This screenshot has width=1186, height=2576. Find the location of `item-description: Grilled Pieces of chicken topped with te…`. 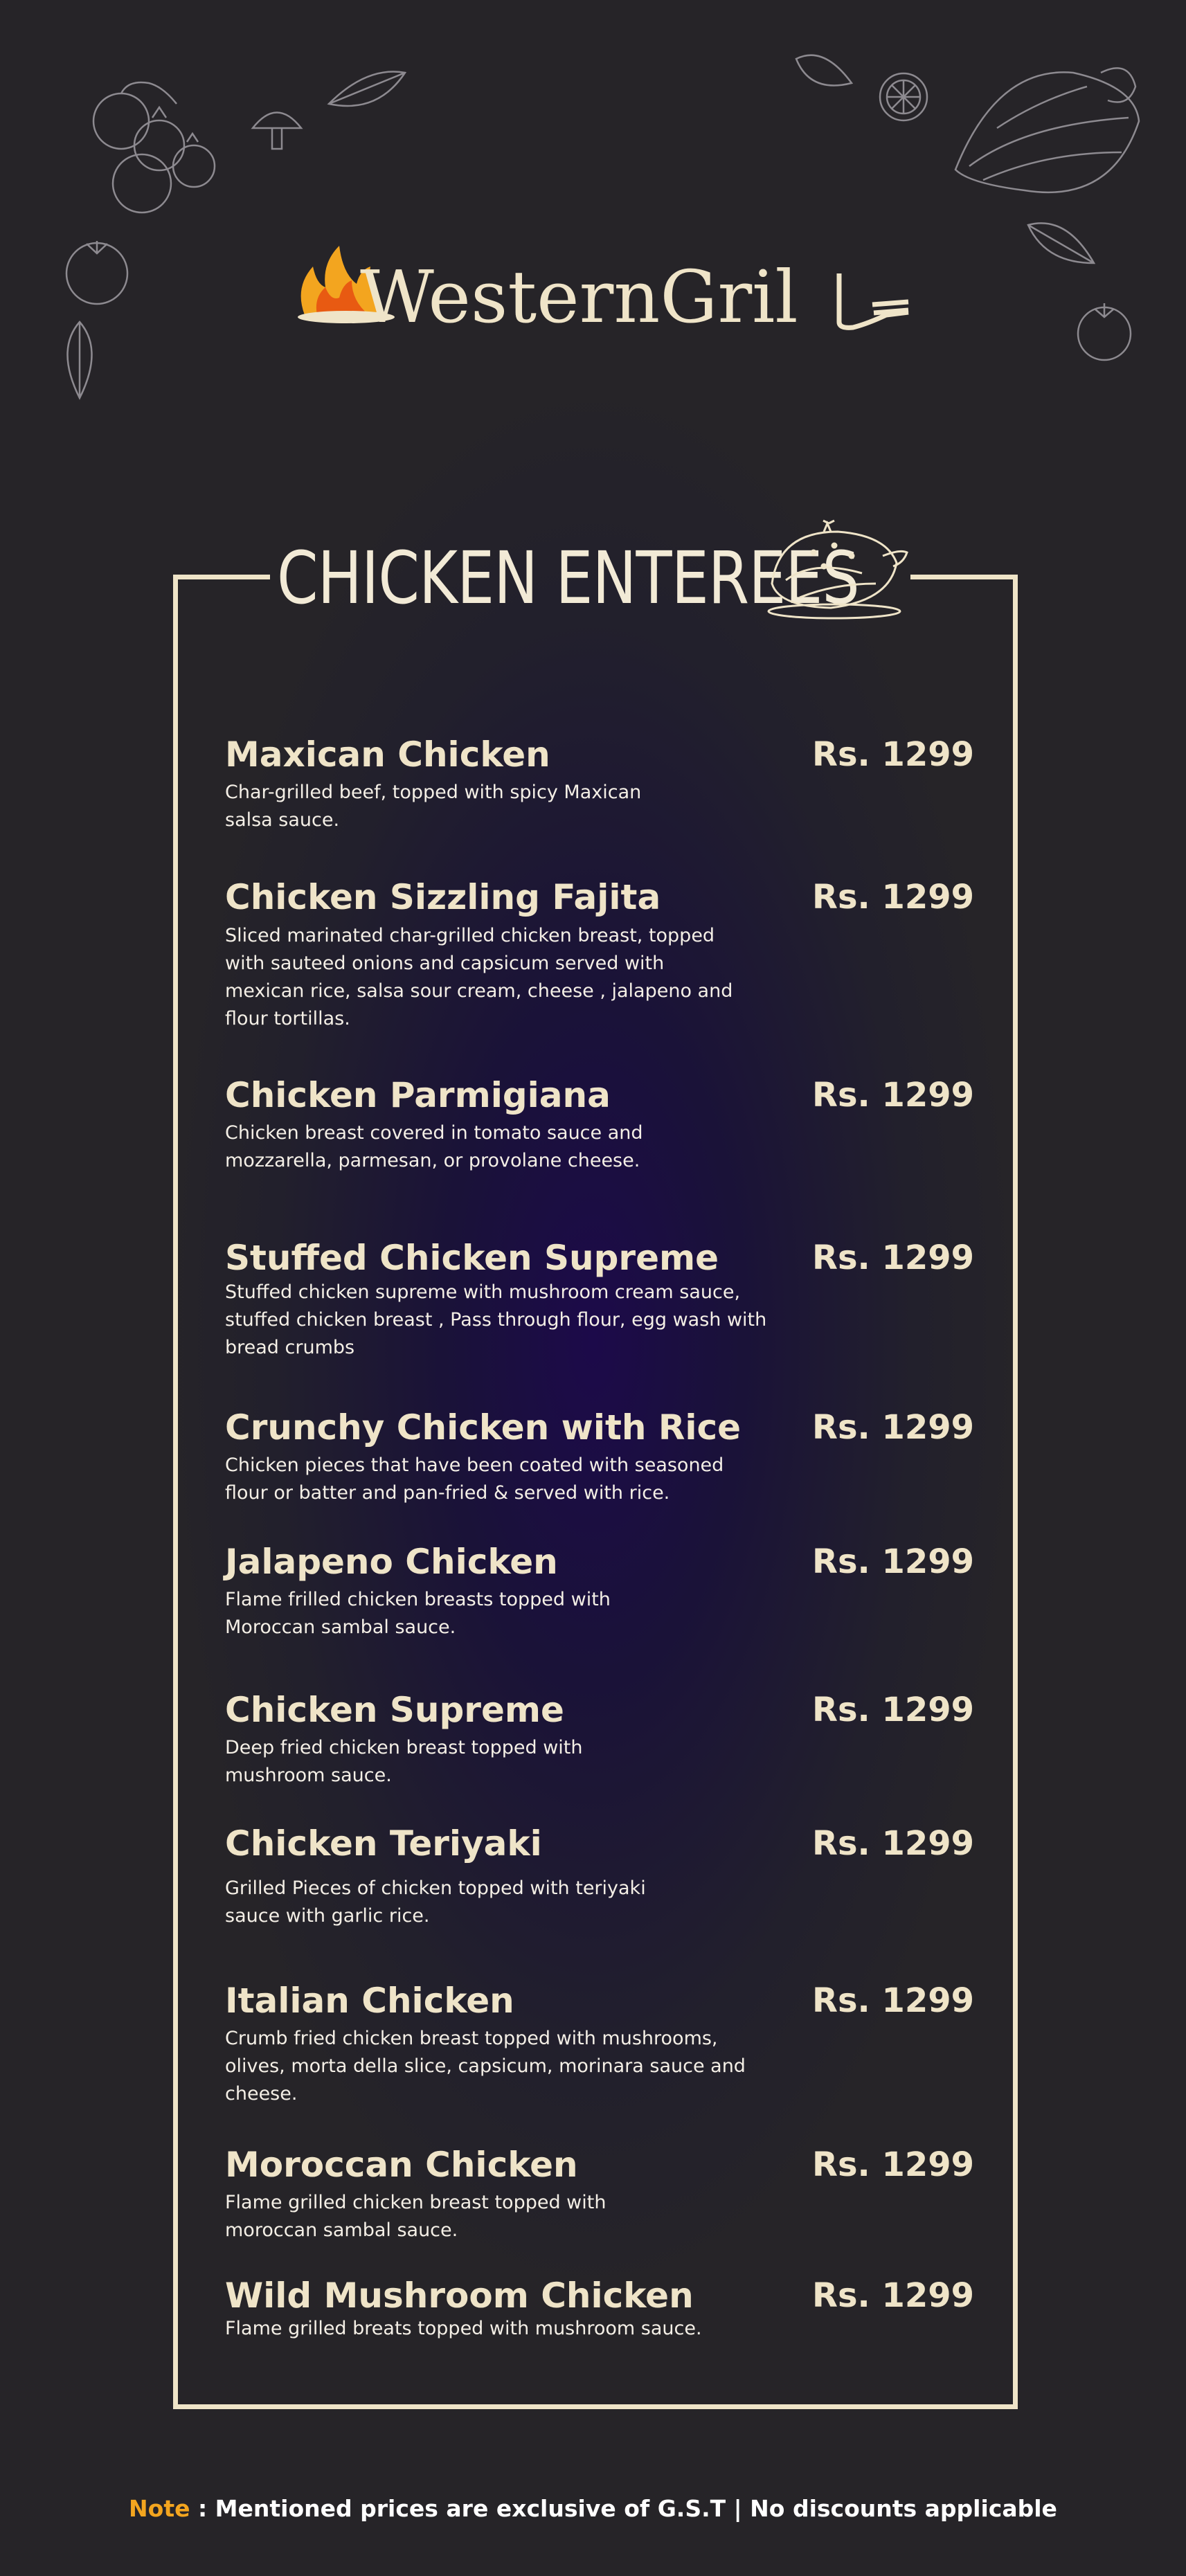

item-description: Grilled Pieces of chicken topped with te… is located at coordinates (436, 1902).